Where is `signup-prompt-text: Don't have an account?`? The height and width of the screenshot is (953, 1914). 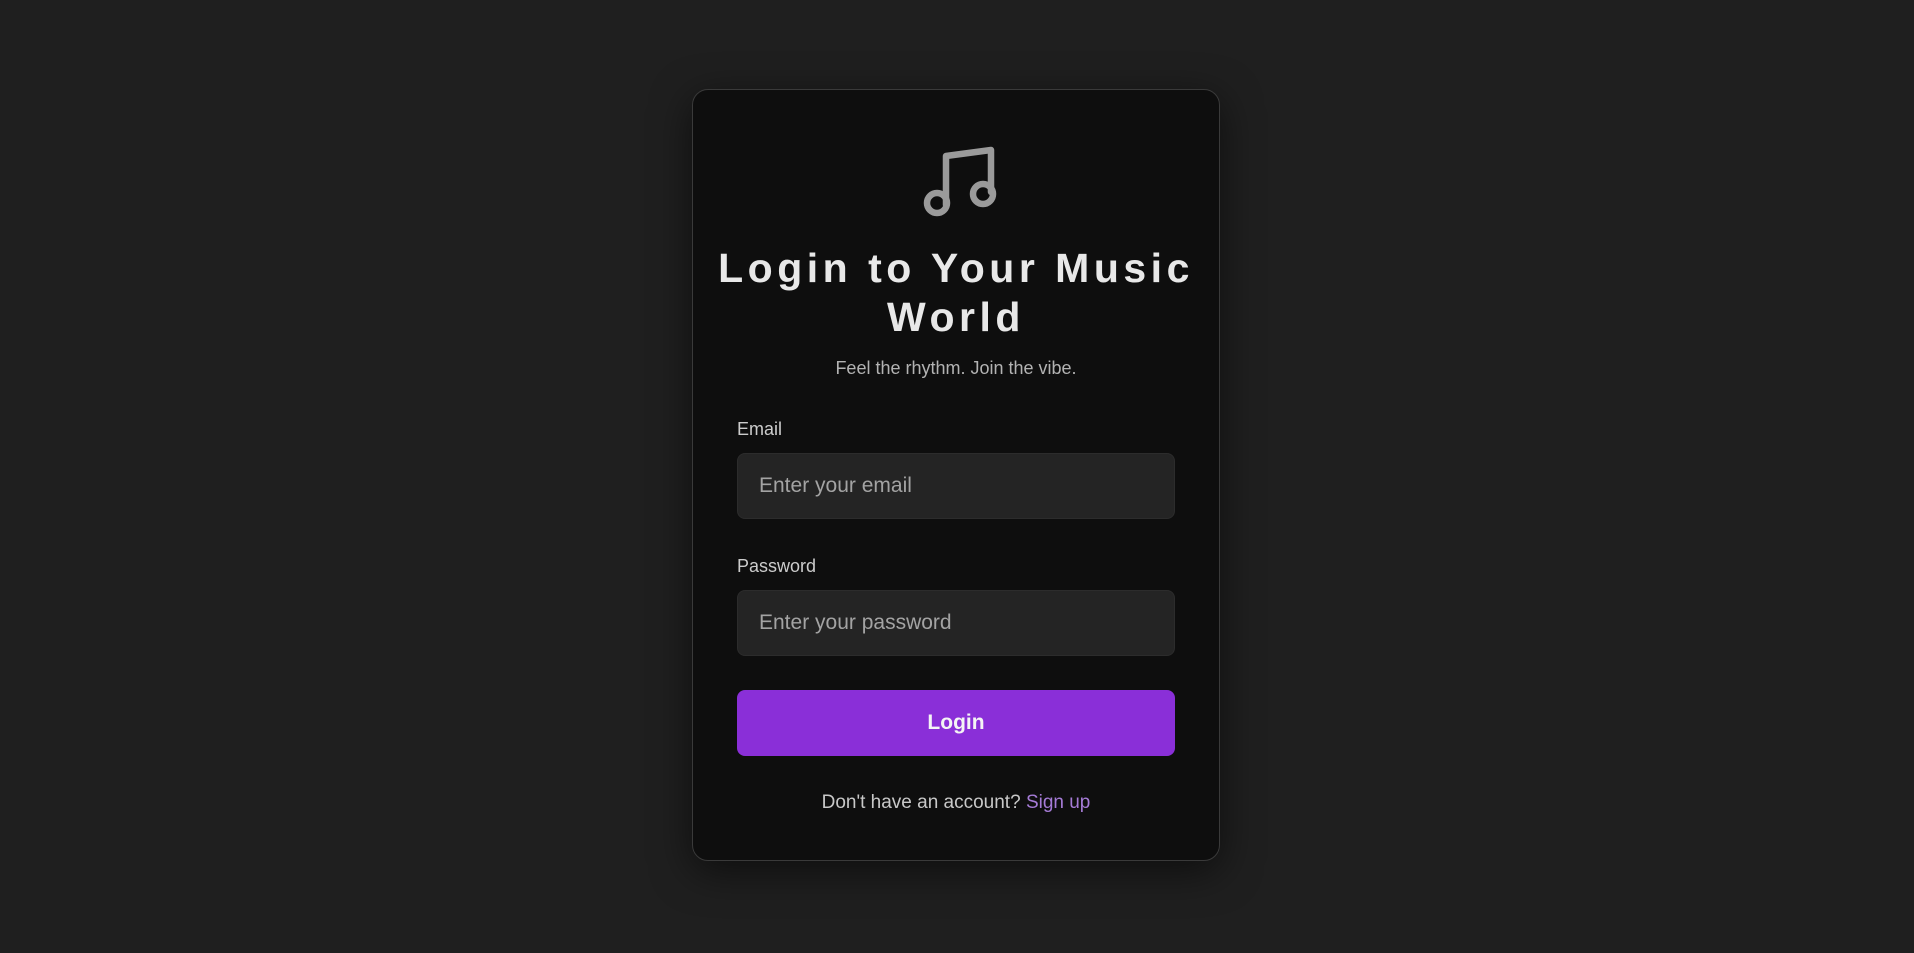 signup-prompt-text: Don't have an account? is located at coordinates (921, 802).